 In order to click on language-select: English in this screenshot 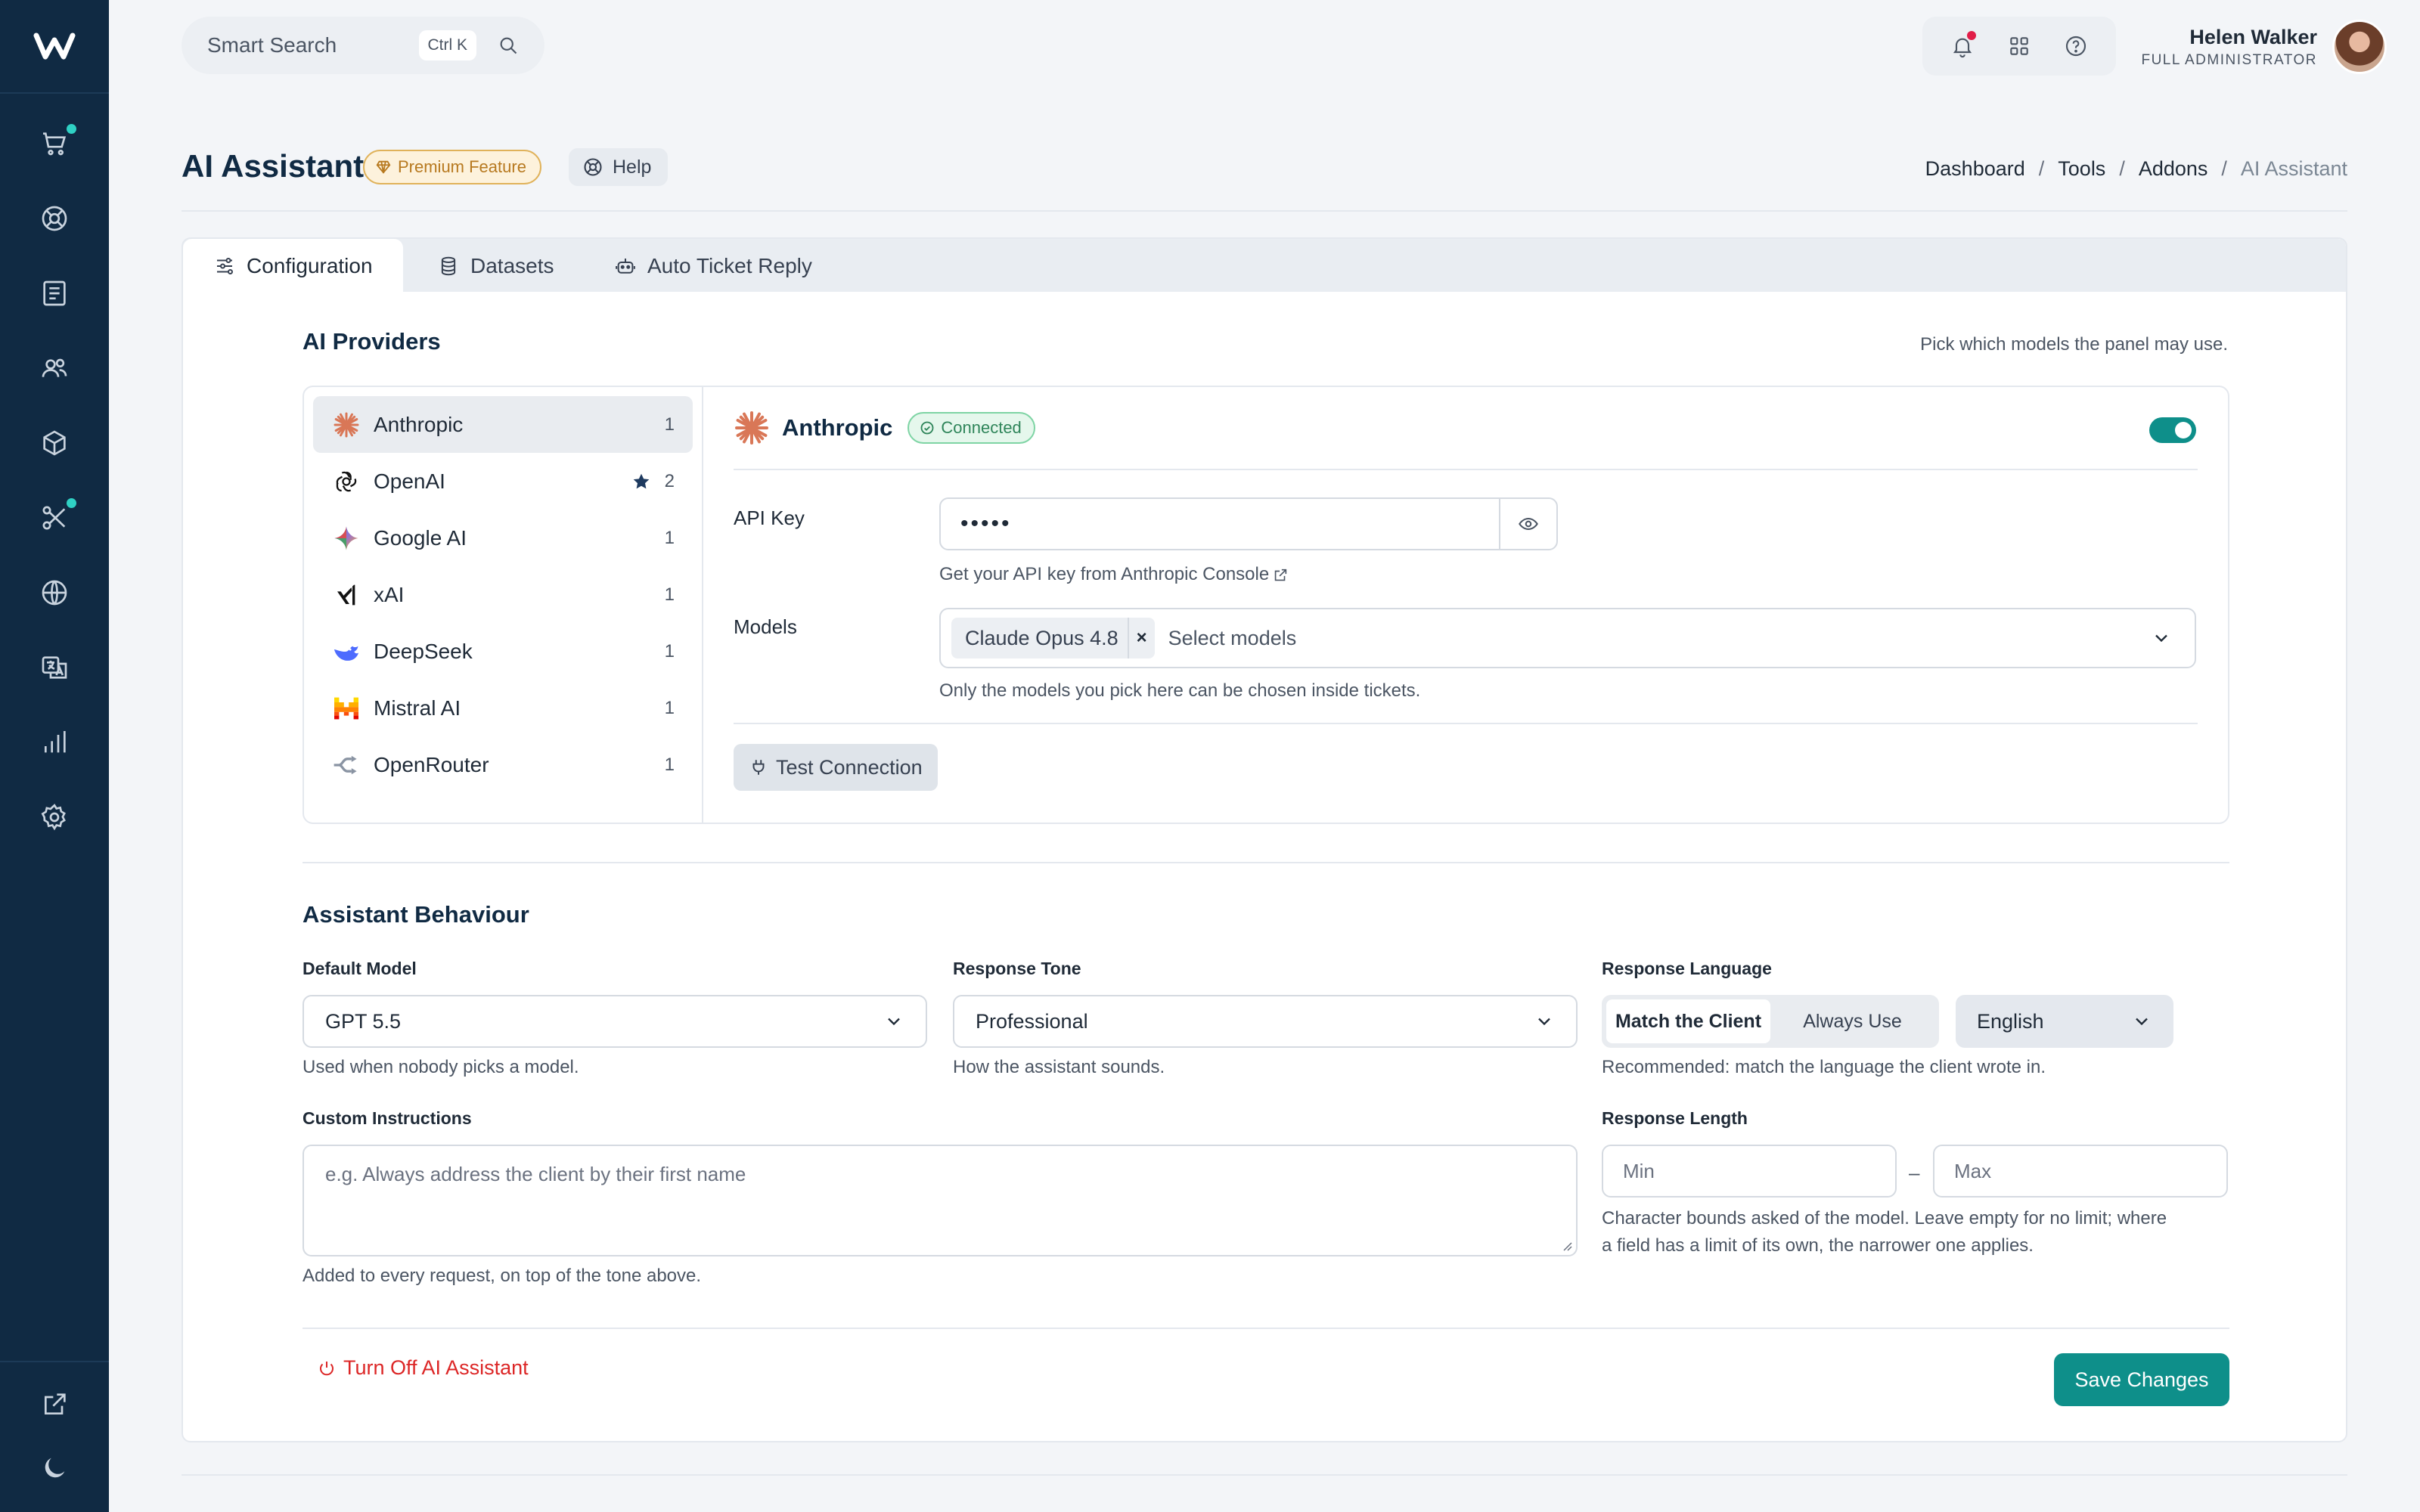, I will do `click(2064, 1021)`.